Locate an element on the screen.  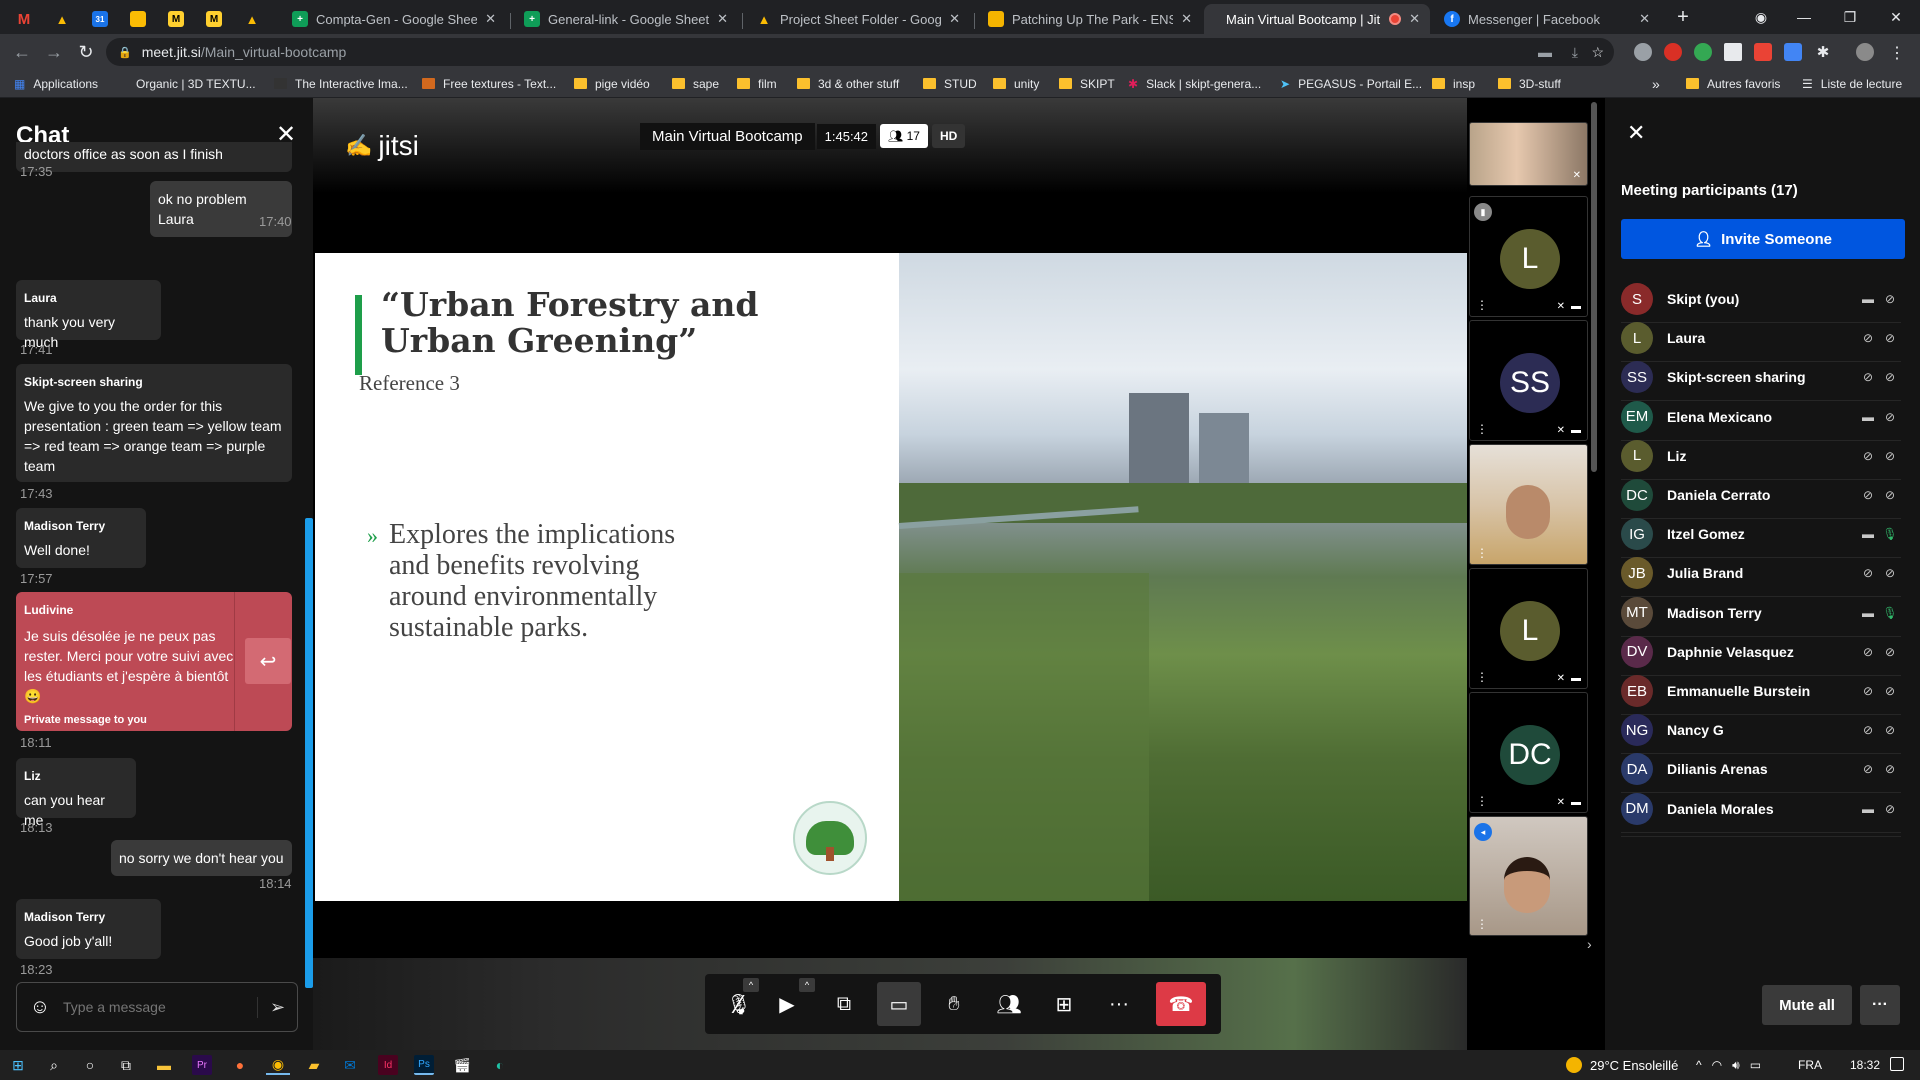
firefox-icon: ● is located at coordinates (240, 1065).